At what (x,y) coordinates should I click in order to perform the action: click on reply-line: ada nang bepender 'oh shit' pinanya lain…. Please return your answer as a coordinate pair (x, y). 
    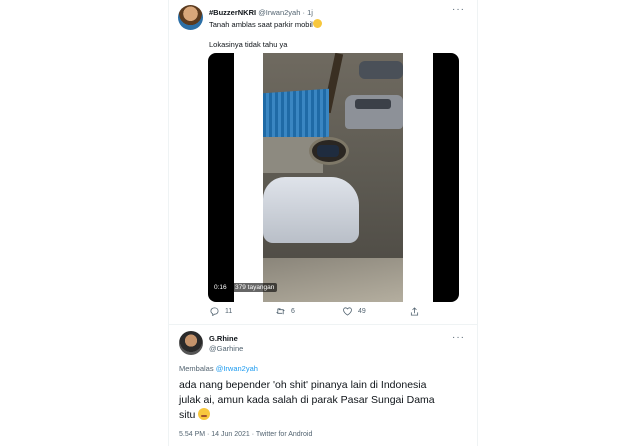
    Looking at the image, I should click on (303, 385).